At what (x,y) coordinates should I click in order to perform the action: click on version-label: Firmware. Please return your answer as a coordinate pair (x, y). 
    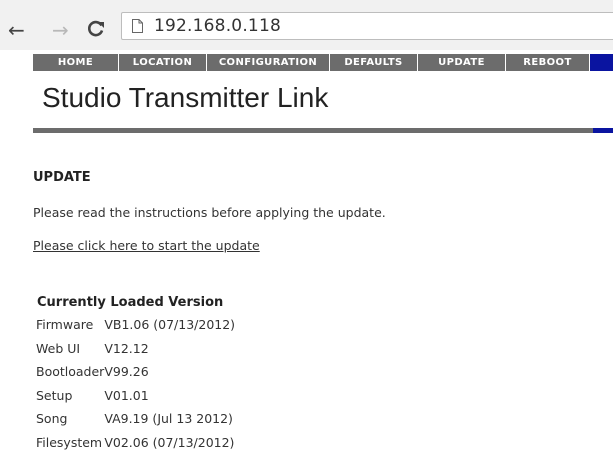
    Looking at the image, I should click on (70, 325).